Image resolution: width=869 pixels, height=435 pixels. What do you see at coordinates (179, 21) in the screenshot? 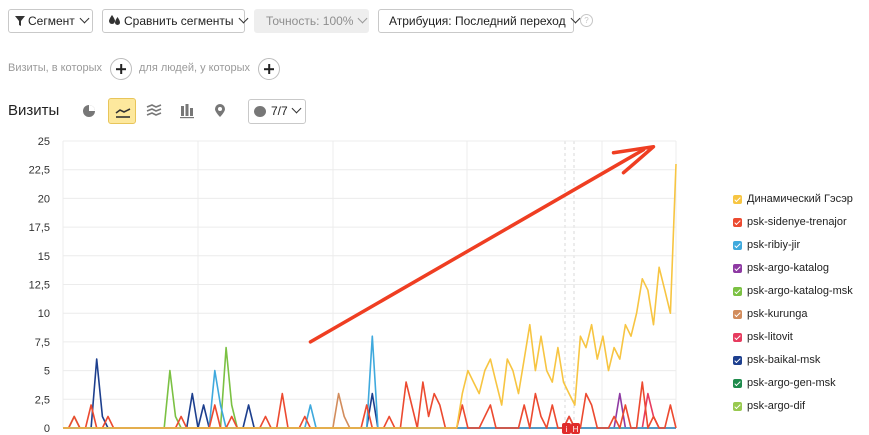
I see `compare-label: Сравнить сегменты` at bounding box center [179, 21].